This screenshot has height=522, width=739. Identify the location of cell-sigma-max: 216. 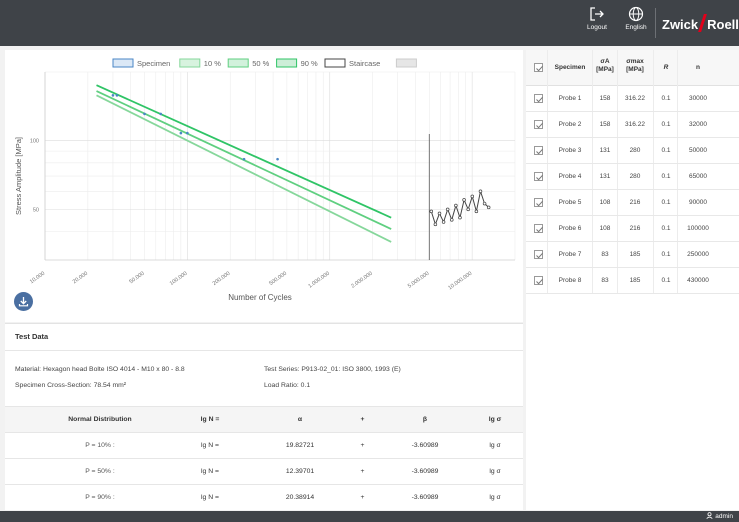
(635, 202).